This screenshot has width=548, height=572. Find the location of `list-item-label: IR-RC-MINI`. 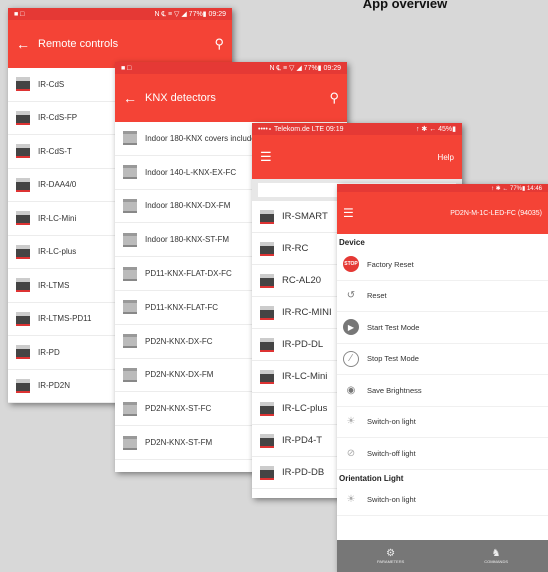

list-item-label: IR-RC-MINI is located at coordinates (307, 312).